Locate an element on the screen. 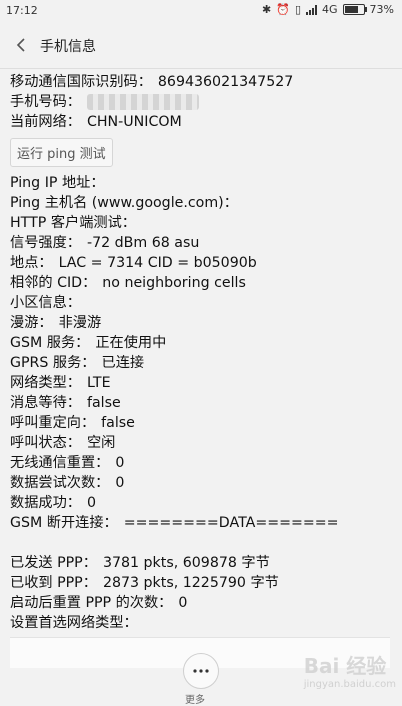  vibrate-icon: ▯ is located at coordinates (298, 9).